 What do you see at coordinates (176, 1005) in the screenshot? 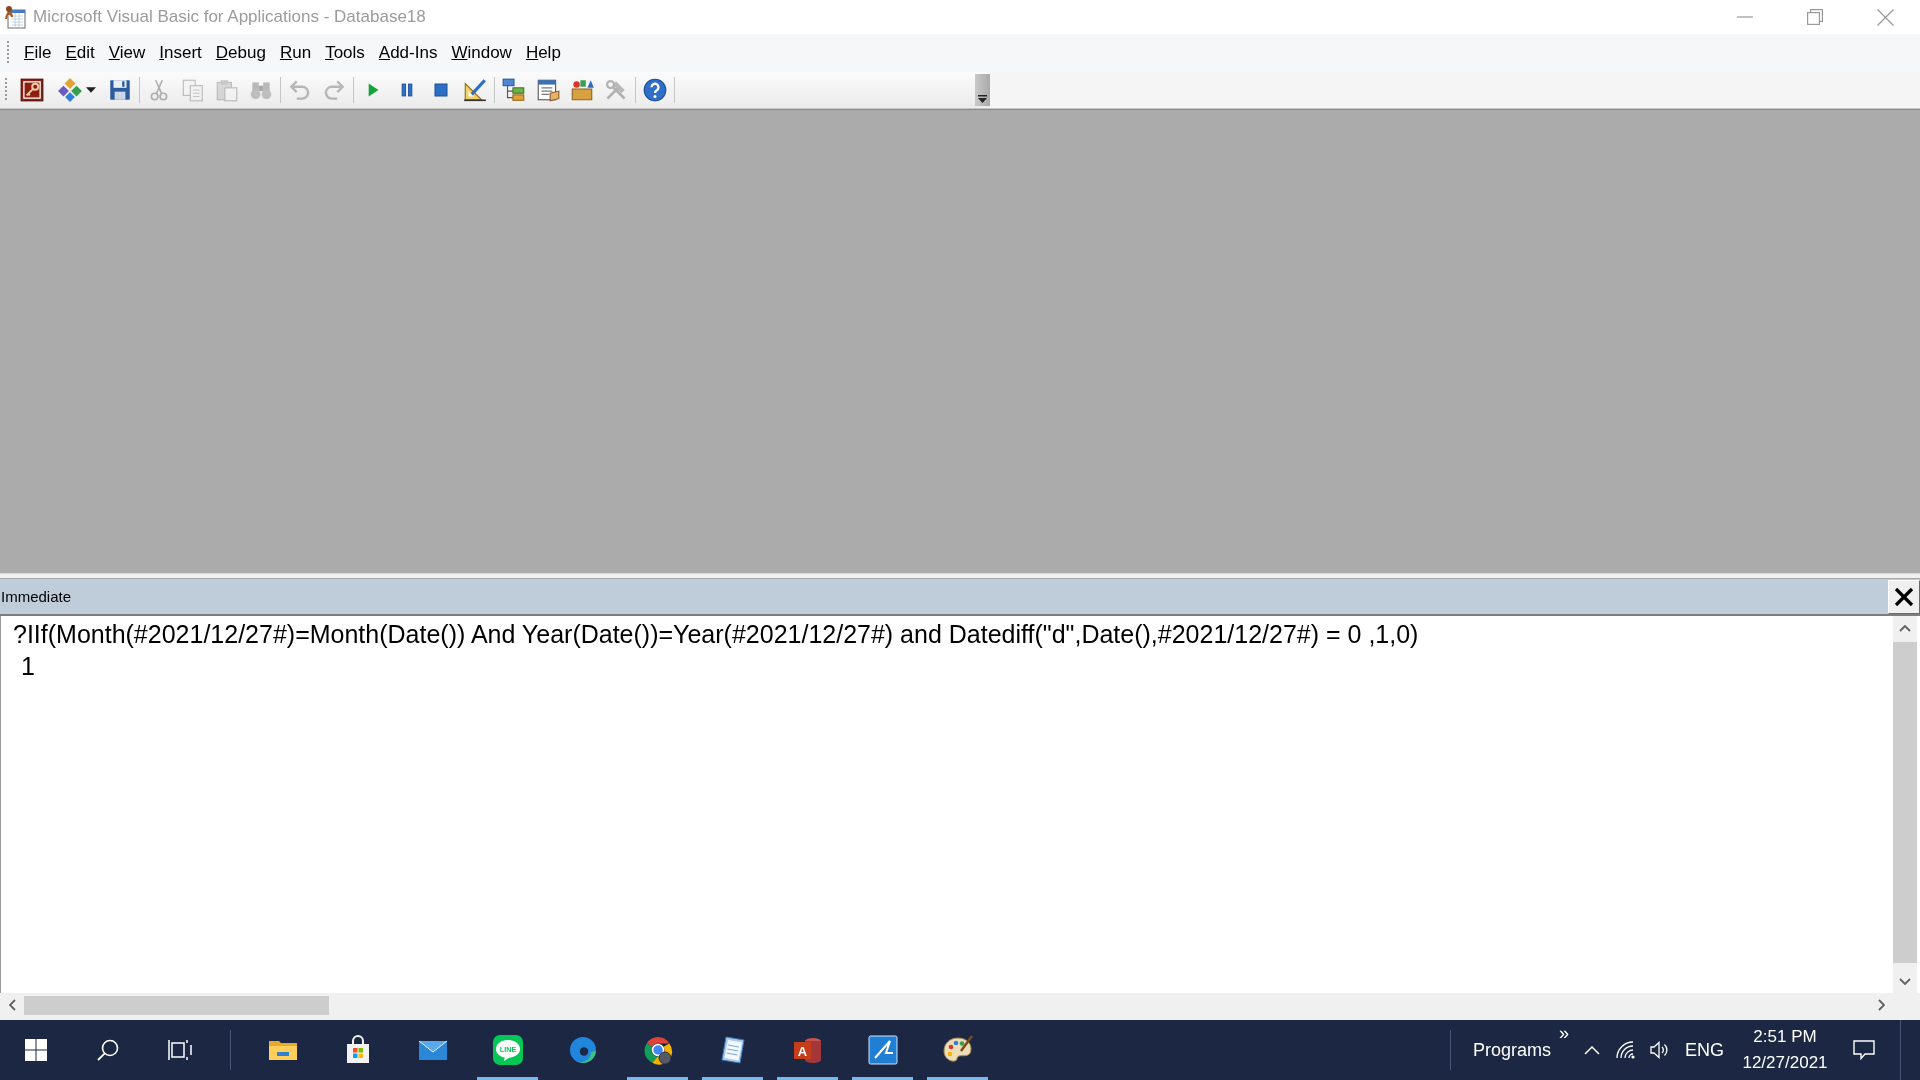
I see `scrollbar-thumb` at bounding box center [176, 1005].